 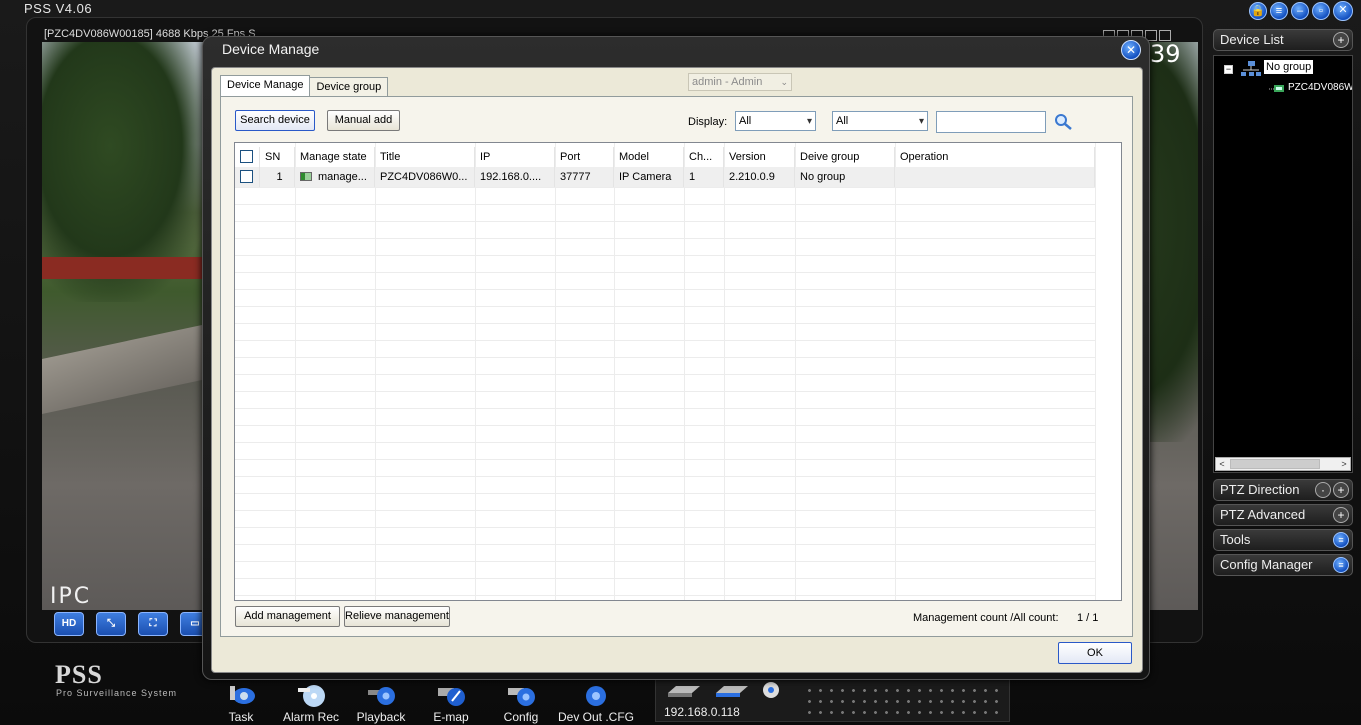 What do you see at coordinates (242, 695) in the screenshot?
I see `task-eye-icon` at bounding box center [242, 695].